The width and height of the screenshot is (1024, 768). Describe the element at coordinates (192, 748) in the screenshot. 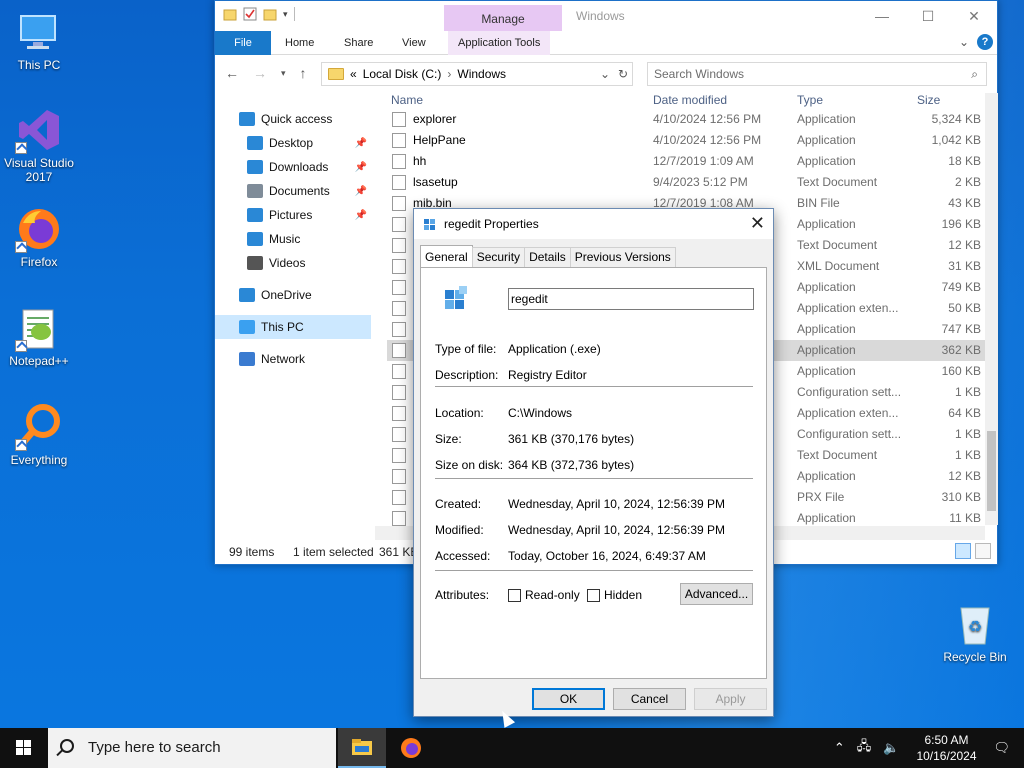

I see `taskbar-search: Type here to search` at that location.